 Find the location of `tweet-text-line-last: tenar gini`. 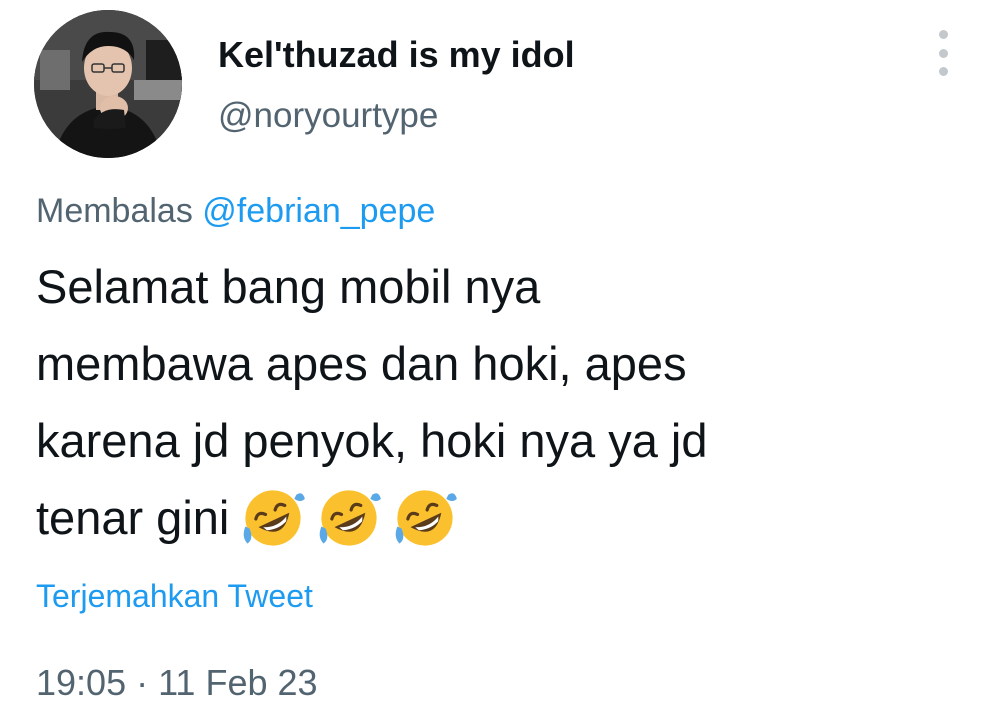

tweet-text-line-last: tenar gini is located at coordinates (486, 517).